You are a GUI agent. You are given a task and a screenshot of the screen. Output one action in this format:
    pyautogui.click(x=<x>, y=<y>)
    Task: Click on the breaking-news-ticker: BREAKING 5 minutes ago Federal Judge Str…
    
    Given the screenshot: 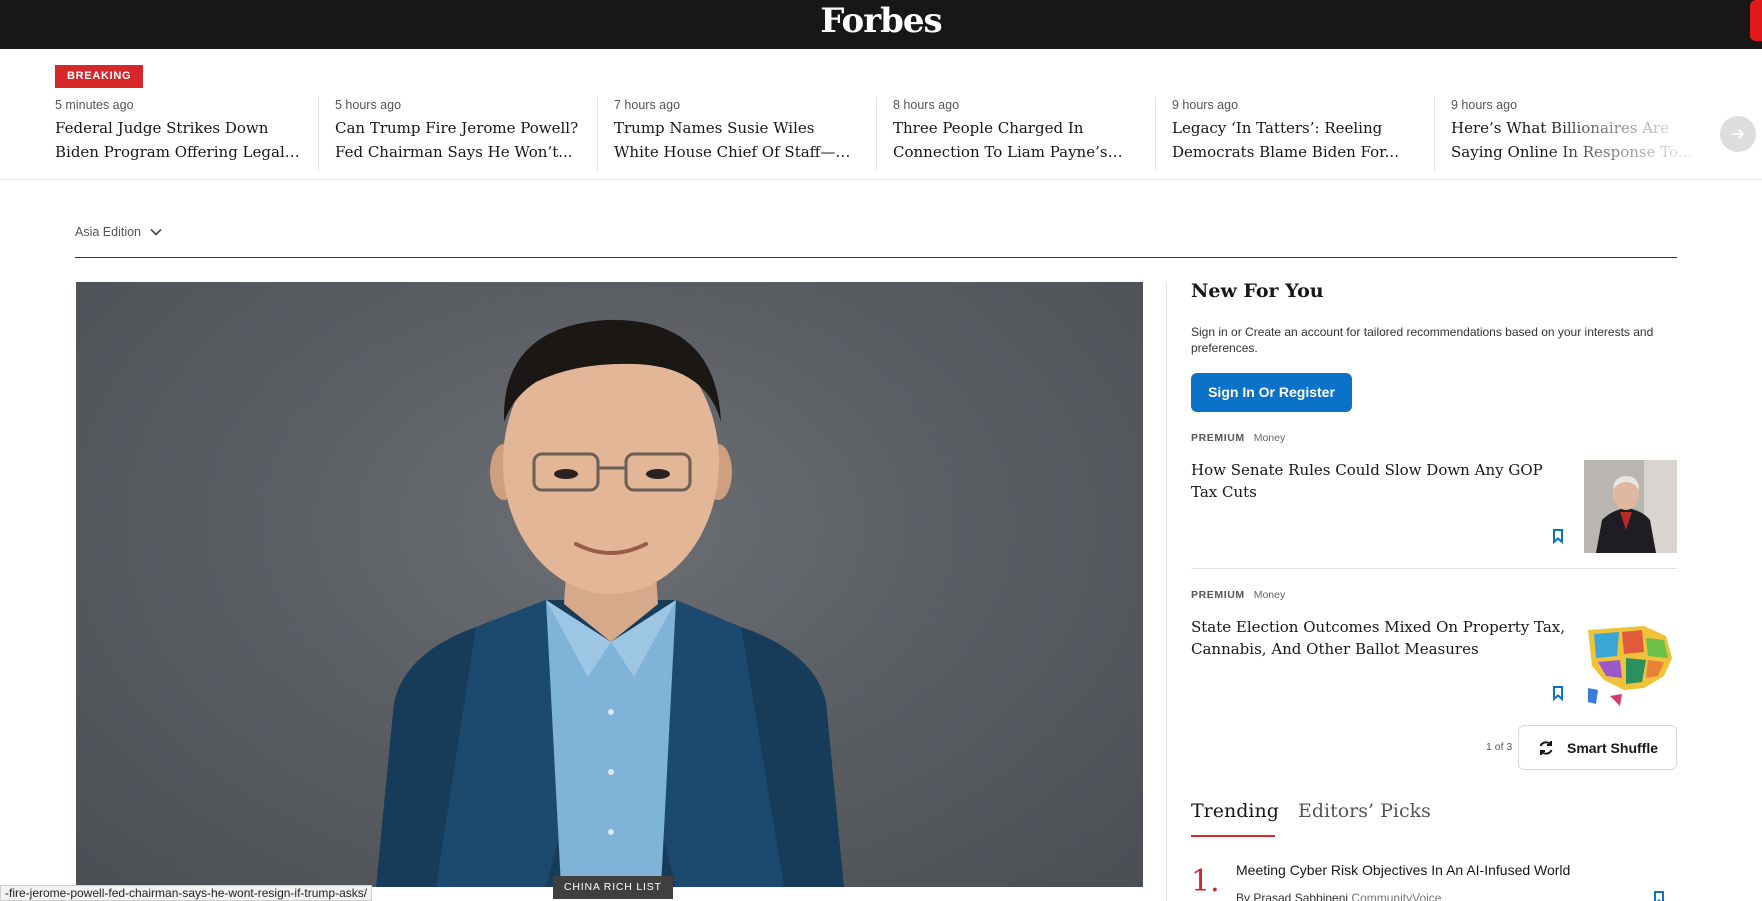 What is the action you would take?
    pyautogui.click(x=881, y=114)
    